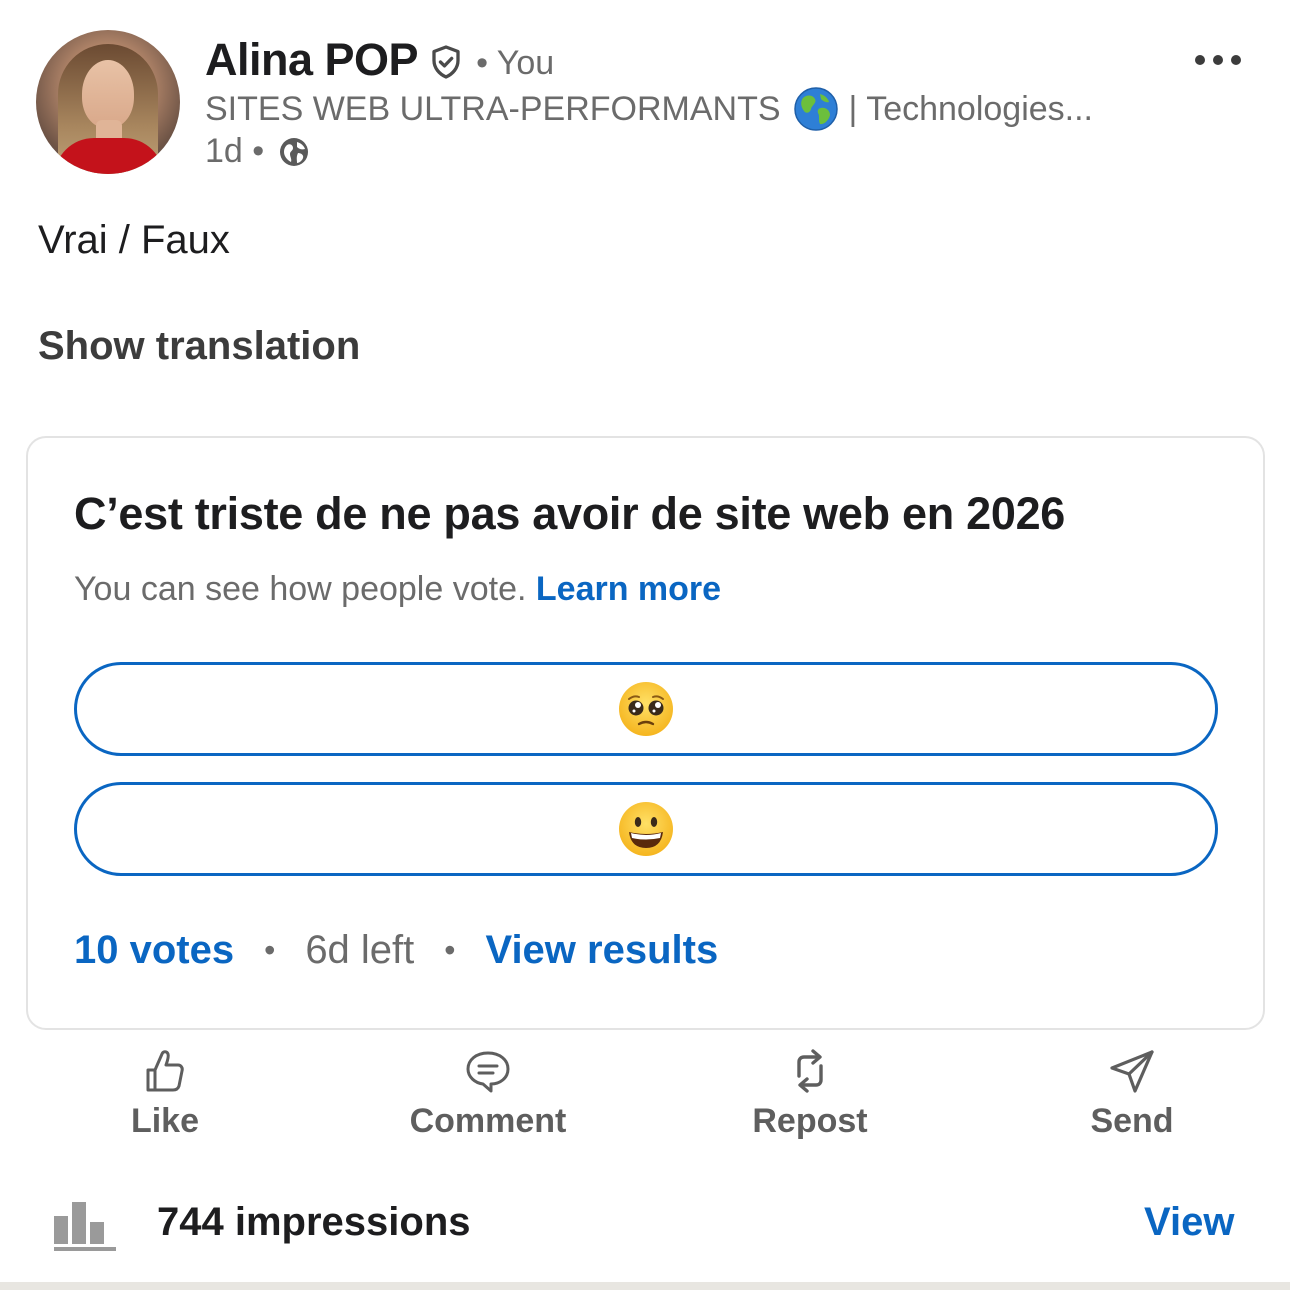 The image size is (1290, 1290). I want to click on impressions-count: 744 impressions, so click(314, 1222).